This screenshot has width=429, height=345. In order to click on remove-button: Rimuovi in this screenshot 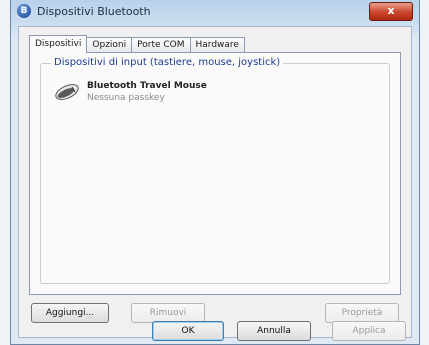, I will do `click(168, 313)`.